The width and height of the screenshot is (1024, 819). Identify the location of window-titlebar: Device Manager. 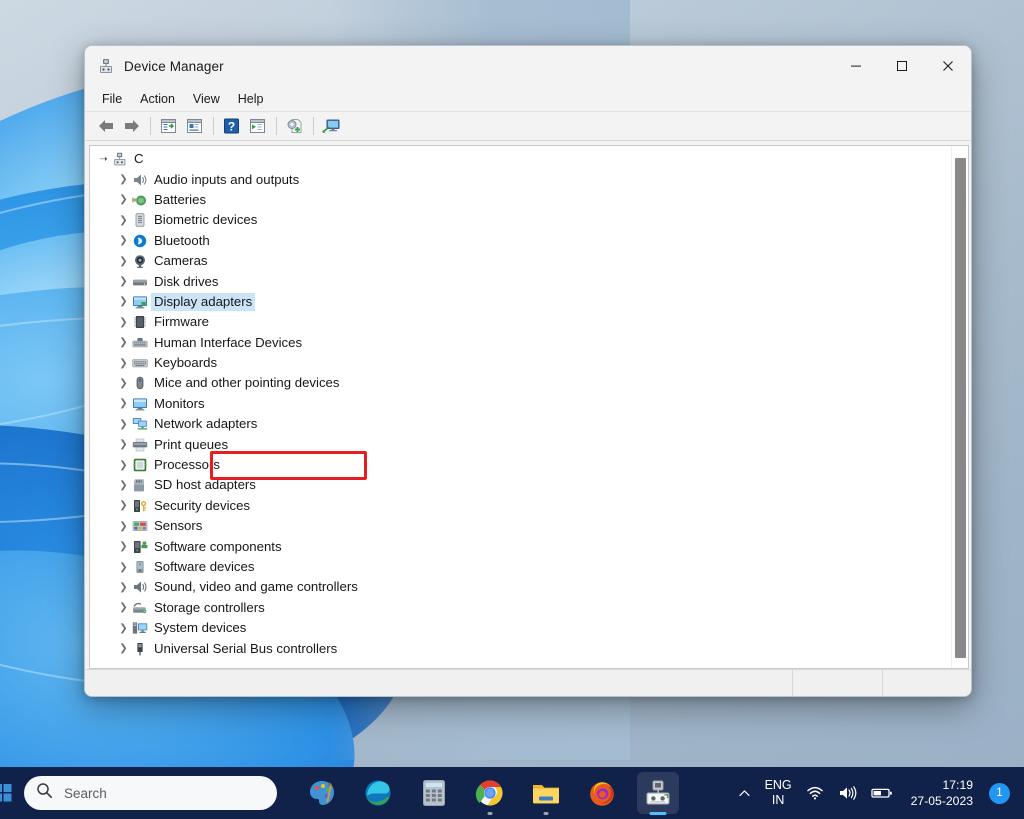
(528, 66).